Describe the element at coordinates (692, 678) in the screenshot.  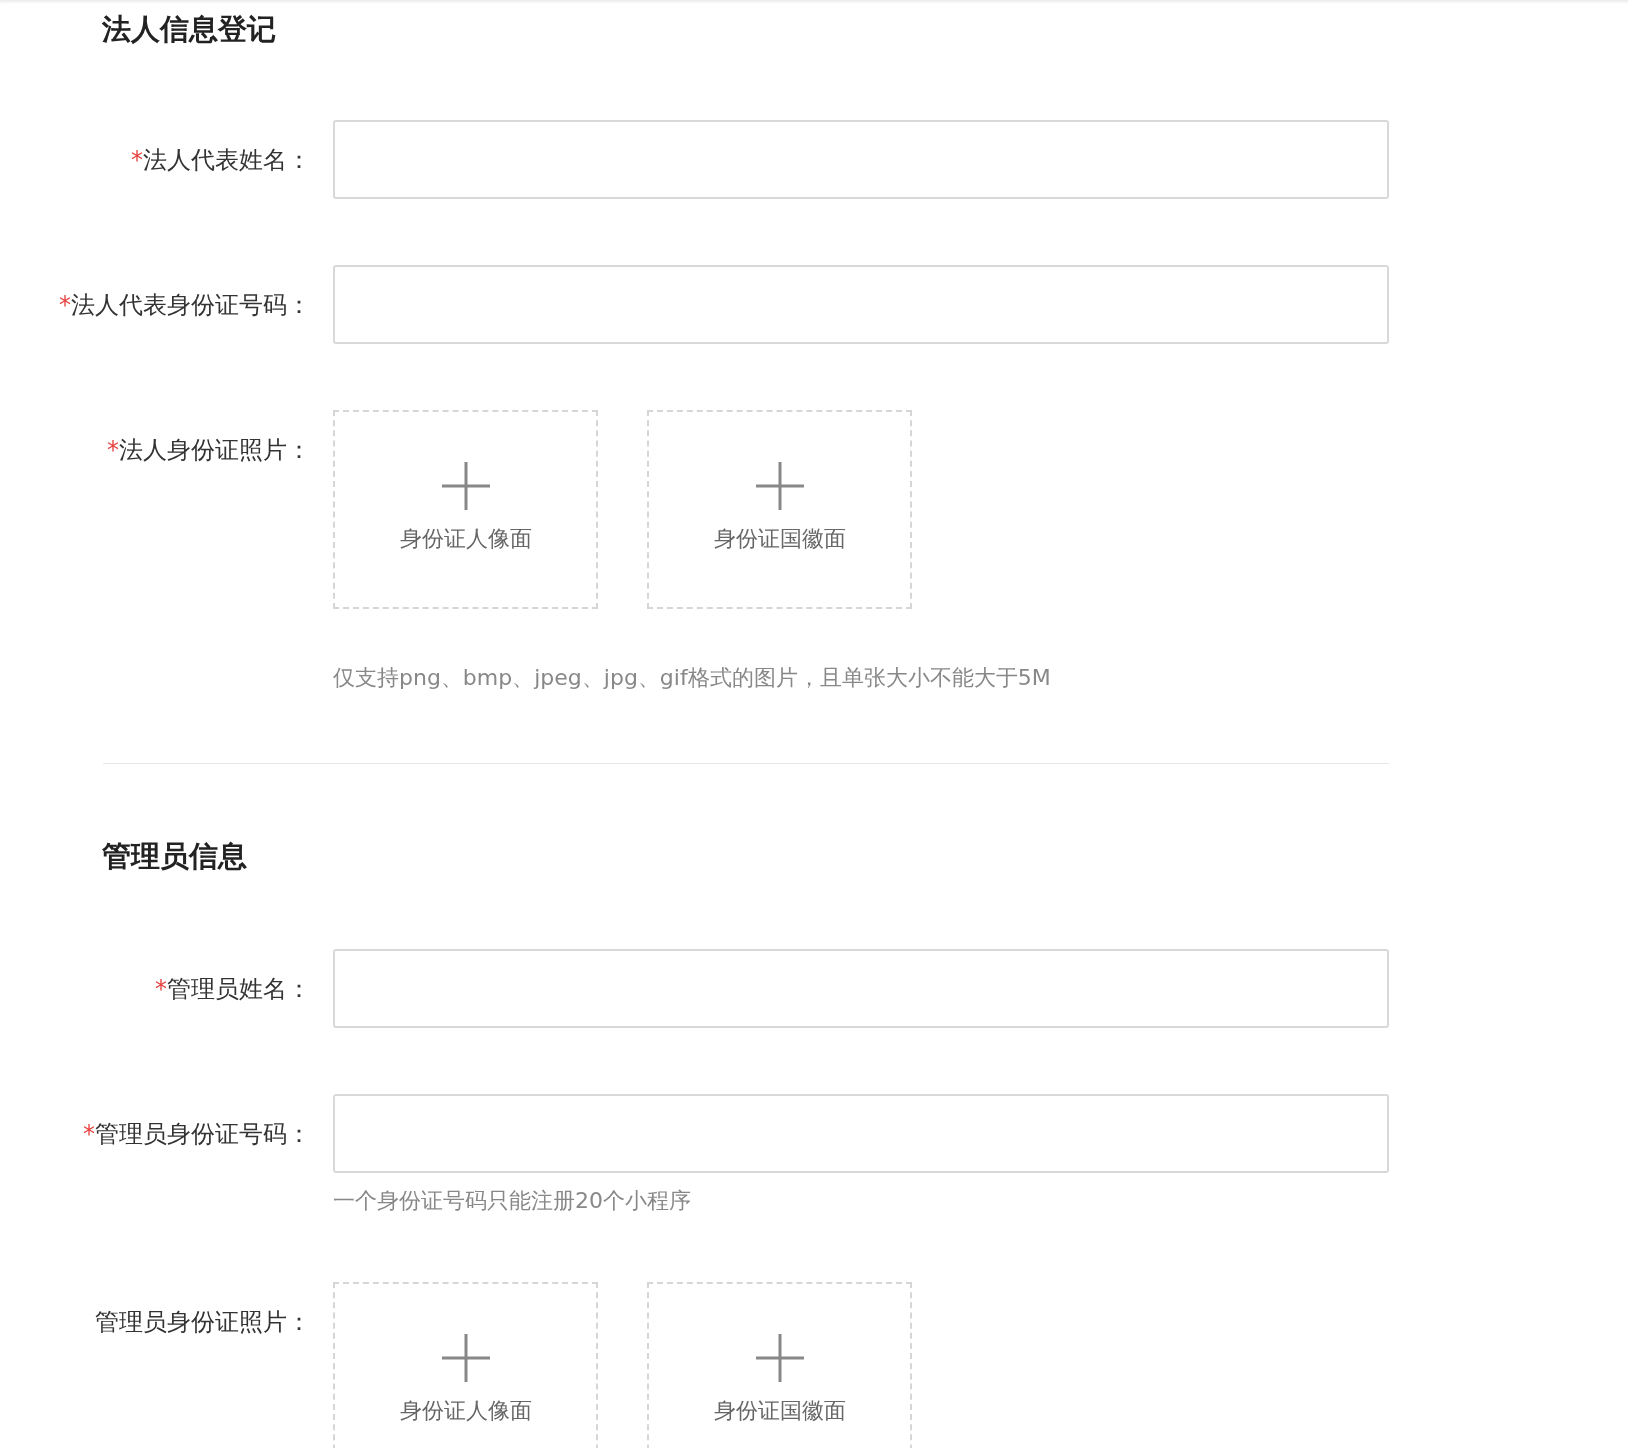
I see `hint-text: 仅支持png、bmp、jpeg、jpg、gif格式的图片，且单张大小不能大于5M` at that location.